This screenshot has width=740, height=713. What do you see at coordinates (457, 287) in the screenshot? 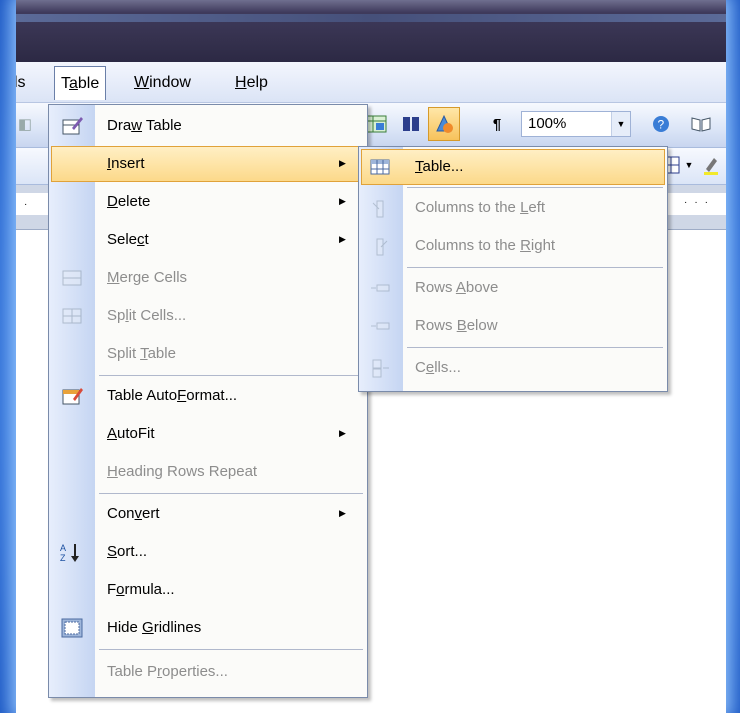
I see `submenu-item-label: Rows Above` at bounding box center [457, 287].